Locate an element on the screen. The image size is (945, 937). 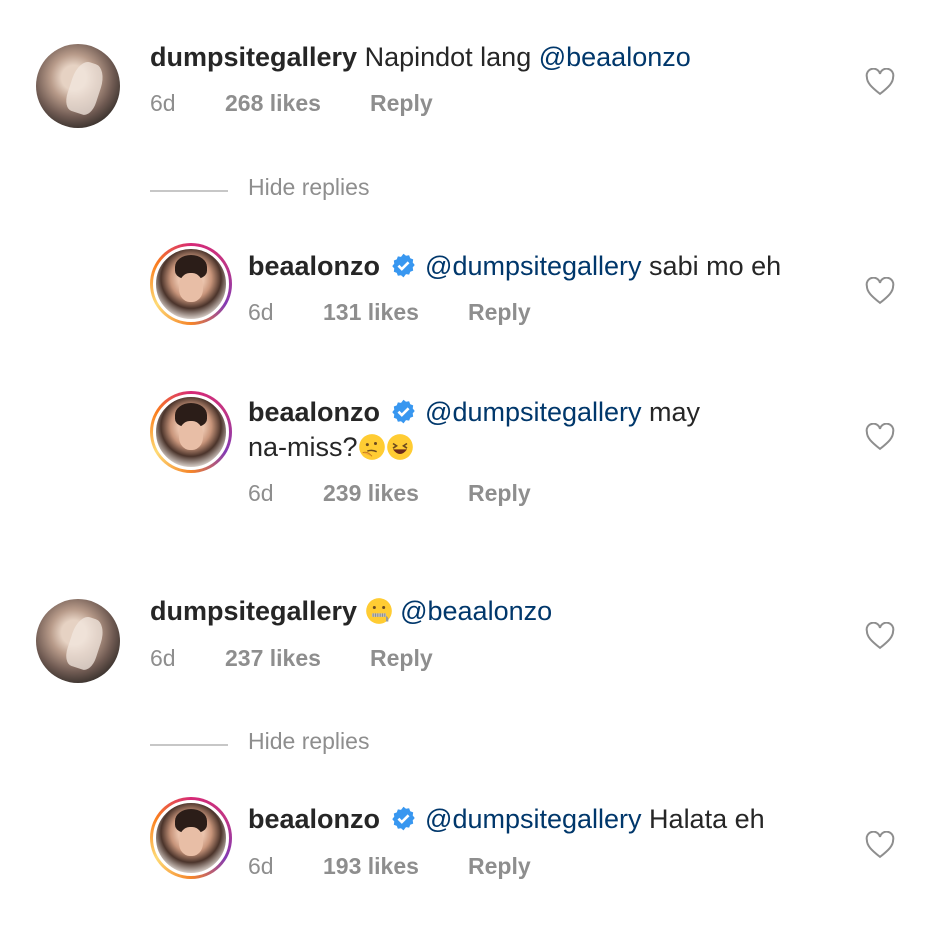
zipper-mouth-face-icon is located at coordinates (378, 611).